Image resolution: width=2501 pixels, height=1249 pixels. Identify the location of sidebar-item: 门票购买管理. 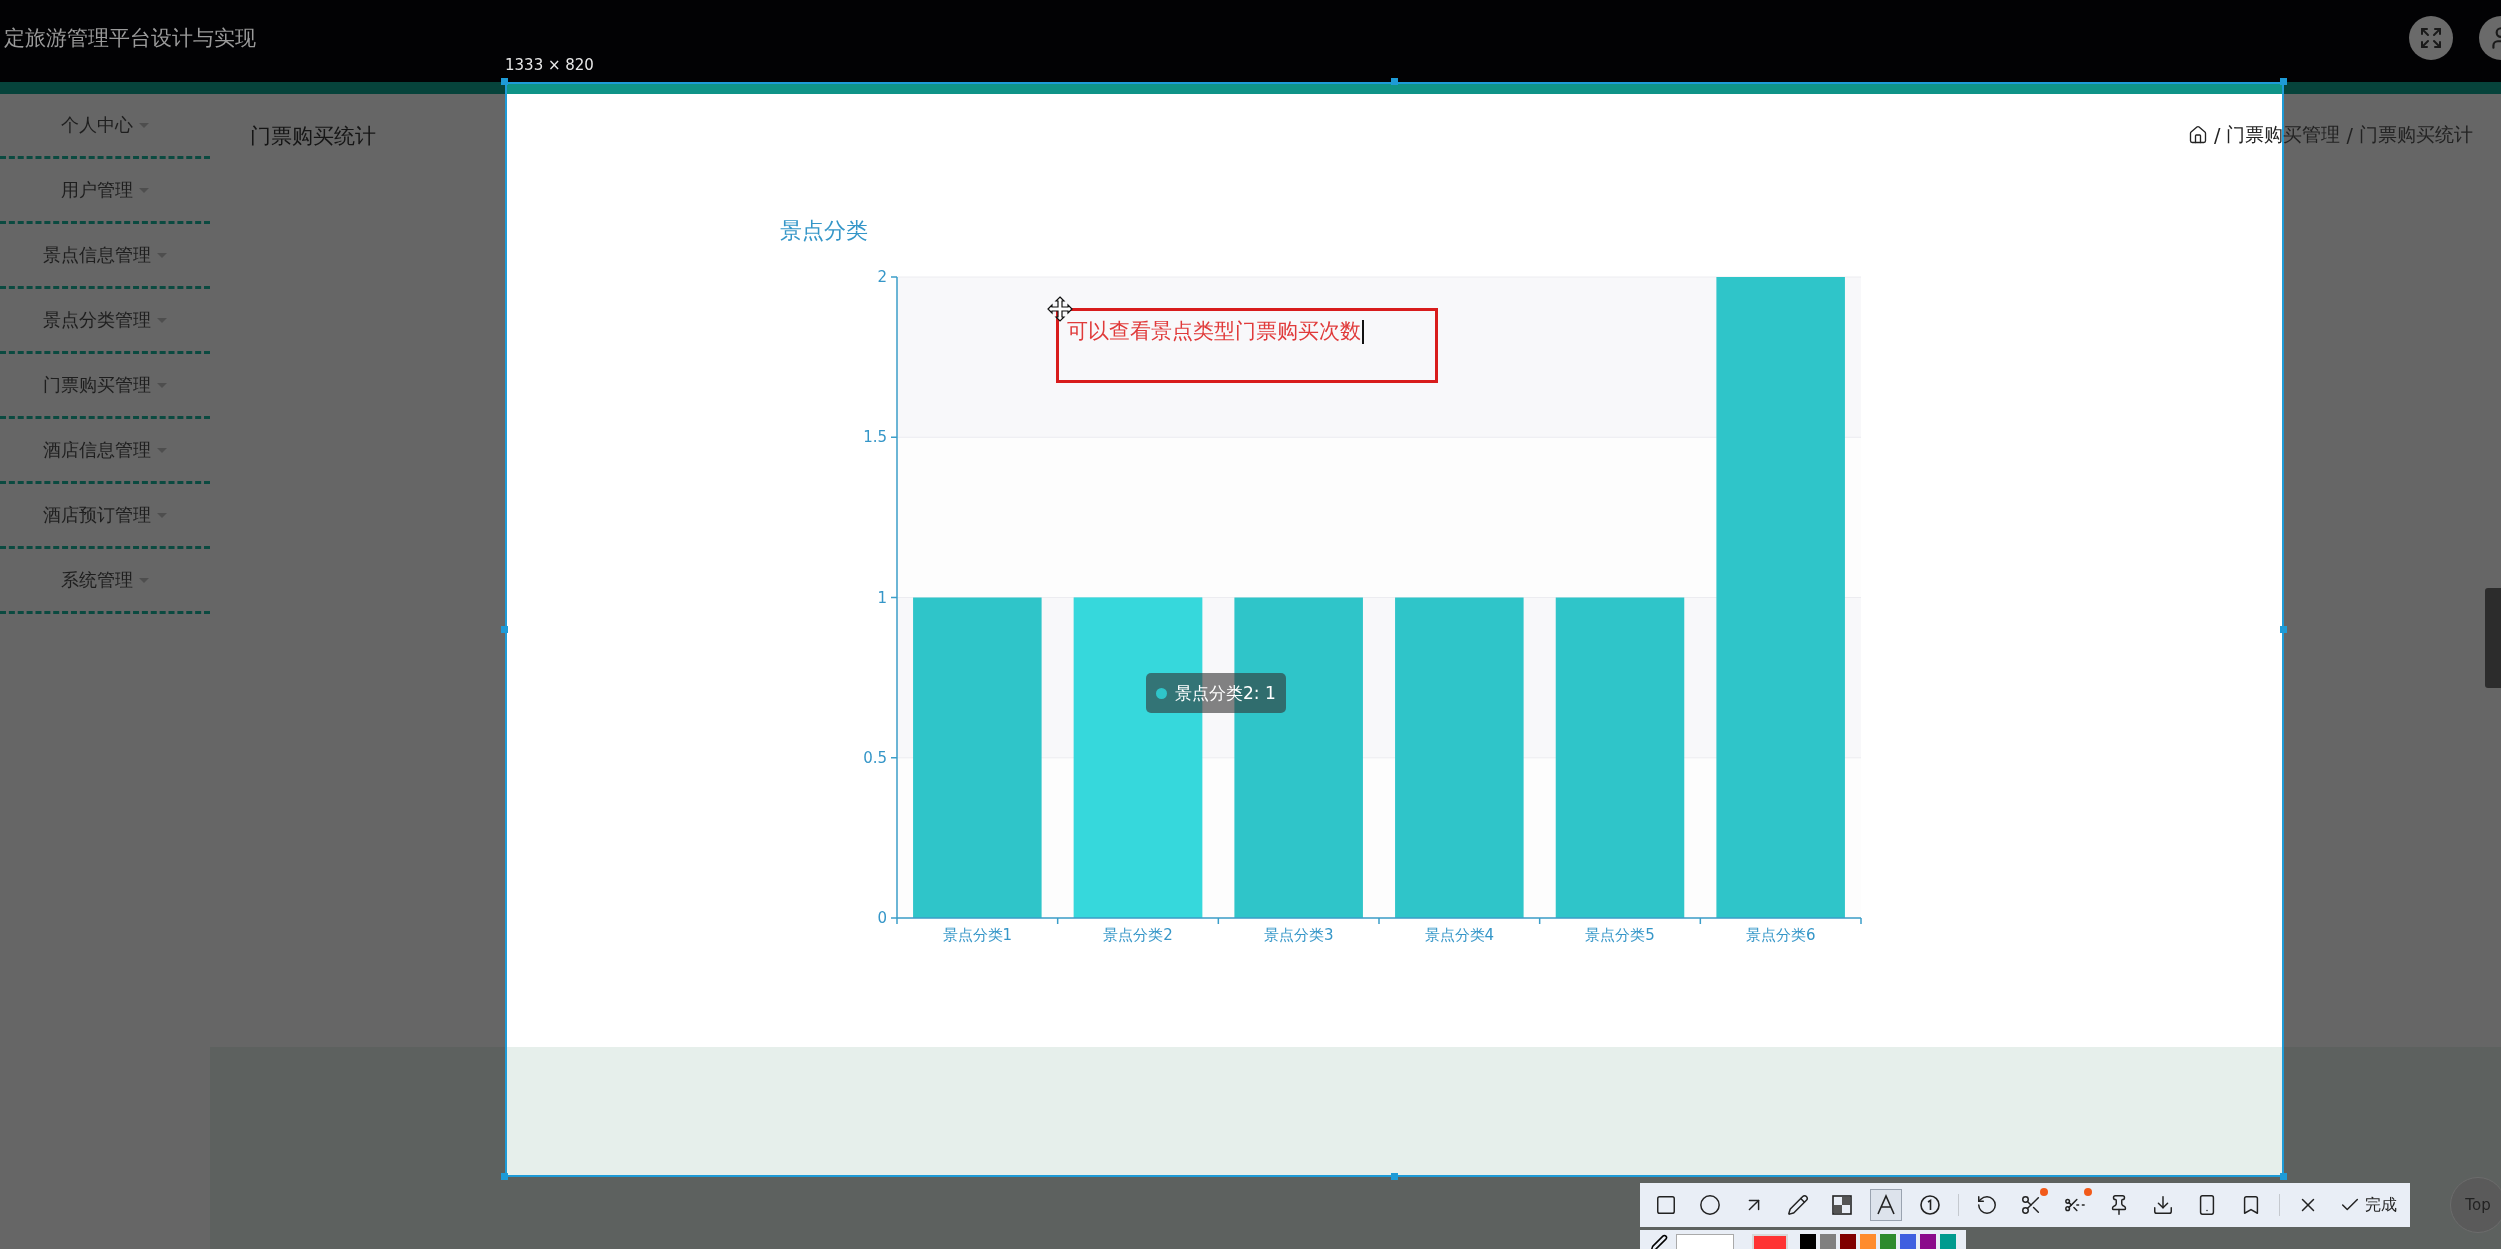
(105, 386).